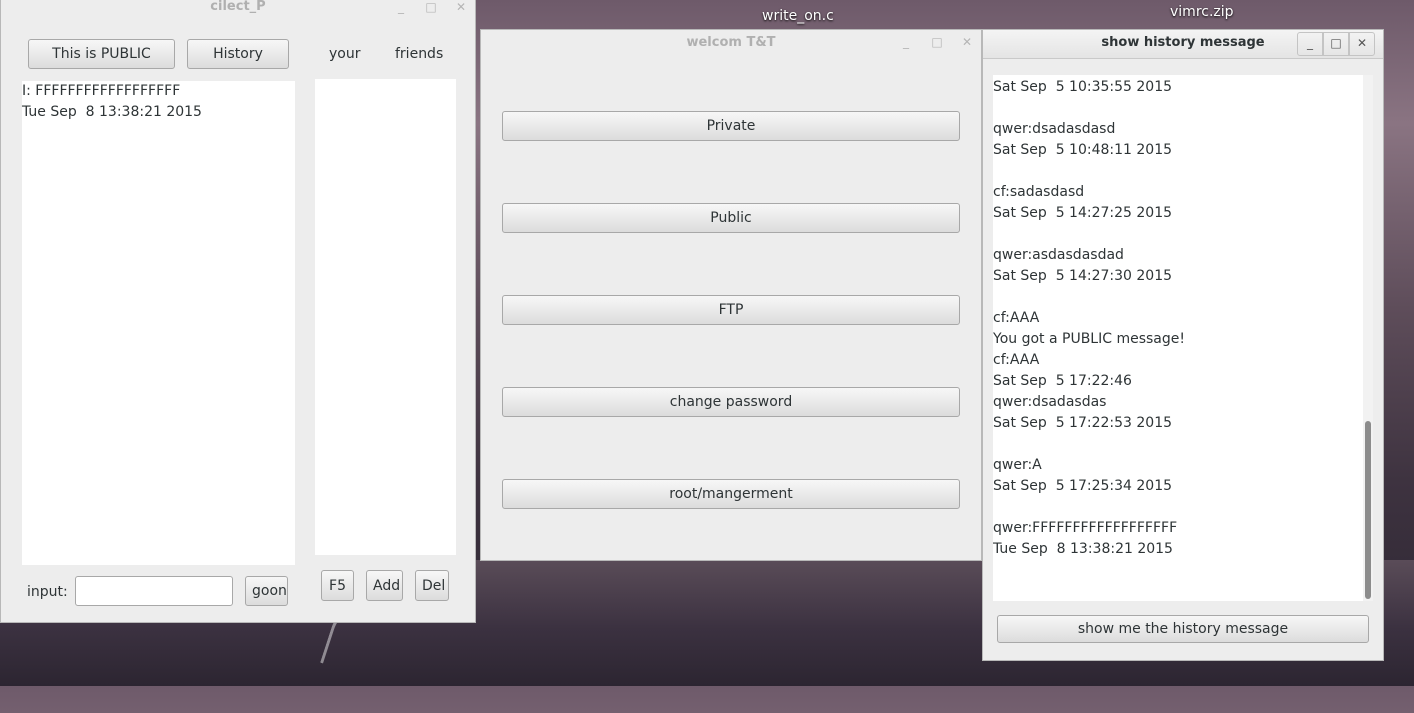 Image resolution: width=1414 pixels, height=713 pixels. I want to click on f5-refresh-button: F5, so click(337, 585).